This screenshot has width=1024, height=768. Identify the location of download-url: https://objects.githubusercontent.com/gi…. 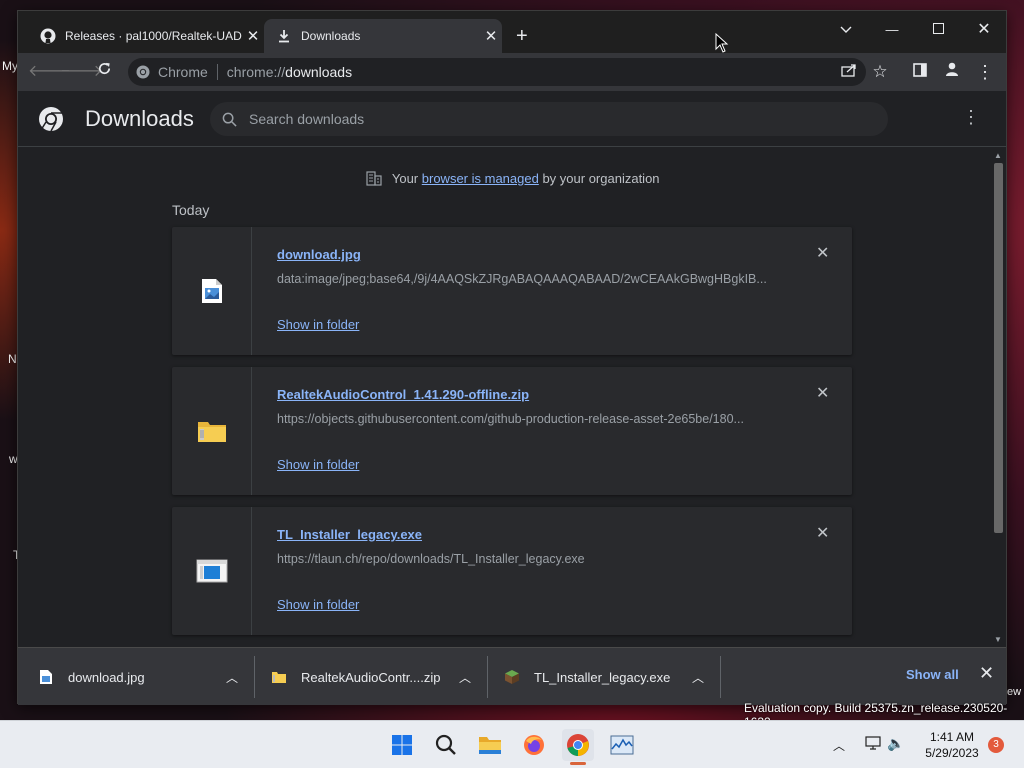
(510, 419).